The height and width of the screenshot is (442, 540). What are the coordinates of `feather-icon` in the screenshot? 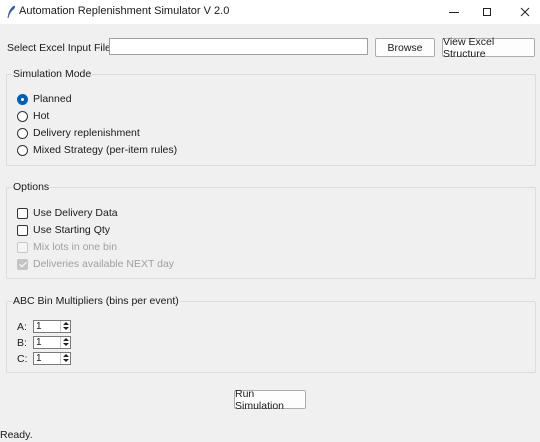 It's located at (11, 11).